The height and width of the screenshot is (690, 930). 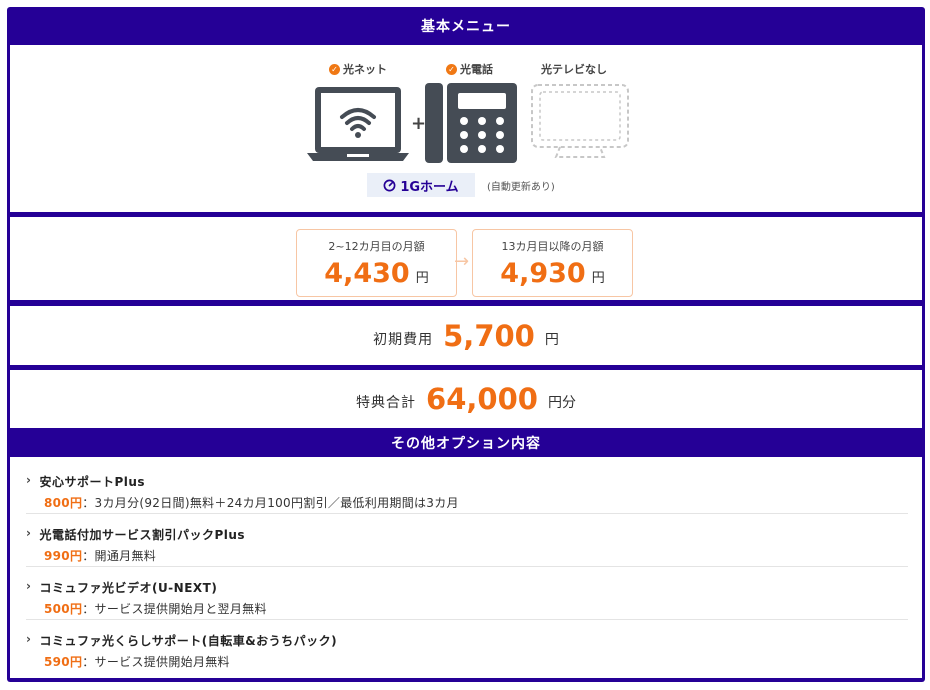 What do you see at coordinates (489, 335) in the screenshot?
I see `initial-cost-amount: 5,700` at bounding box center [489, 335].